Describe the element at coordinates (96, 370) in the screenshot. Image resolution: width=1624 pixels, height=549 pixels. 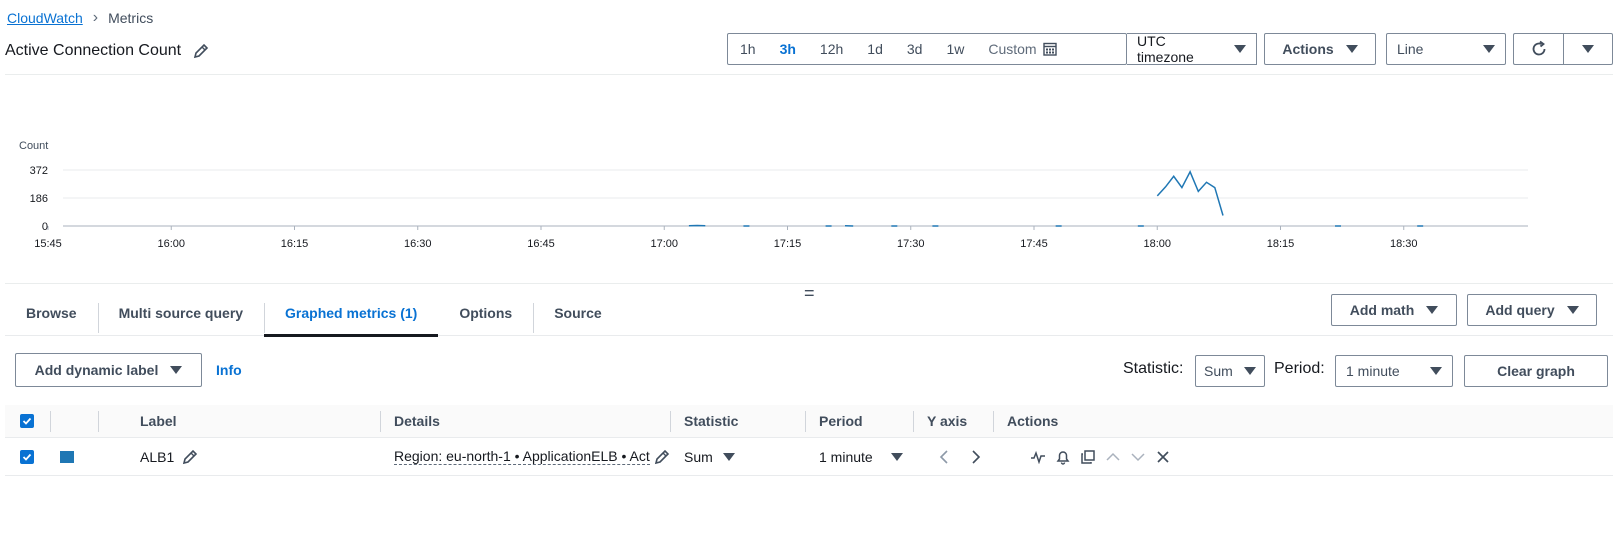
I see `add-dynamic-label-text: Add dynamic label` at that location.